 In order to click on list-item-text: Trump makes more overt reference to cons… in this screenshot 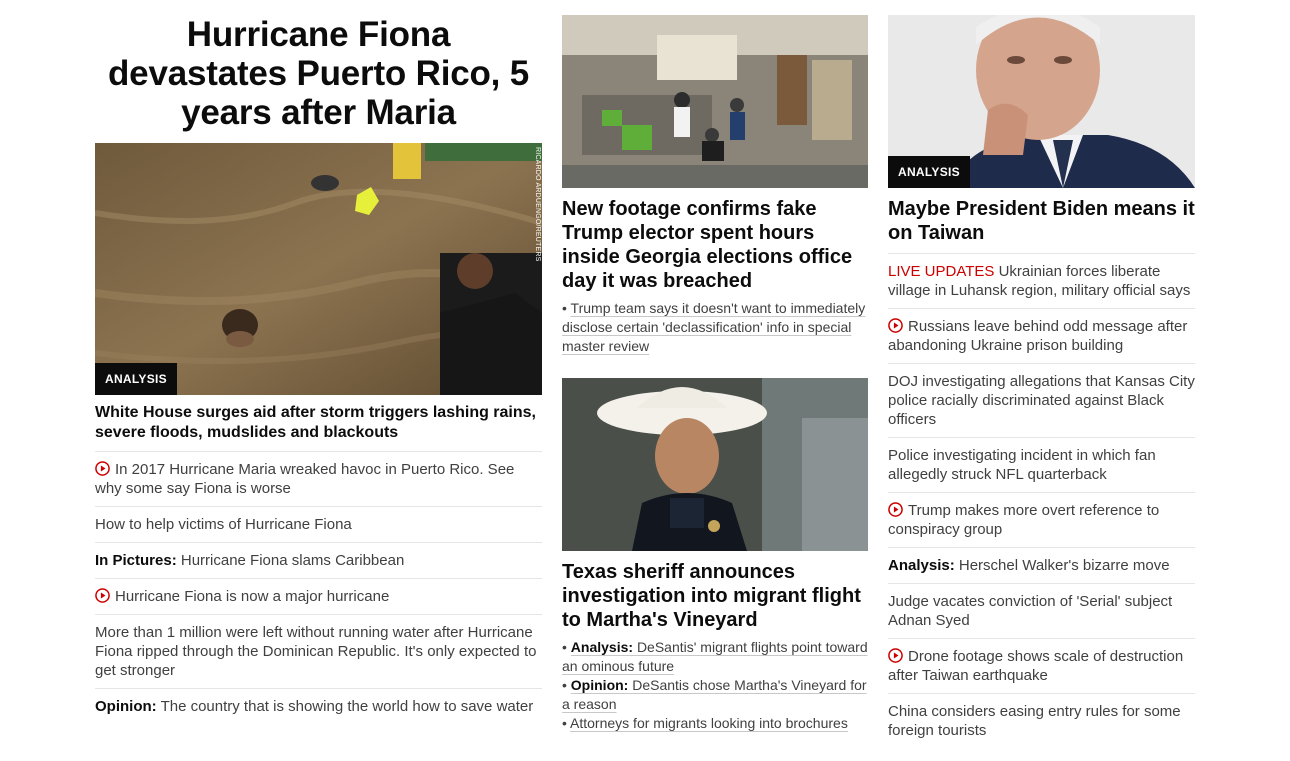, I will do `click(1024, 520)`.